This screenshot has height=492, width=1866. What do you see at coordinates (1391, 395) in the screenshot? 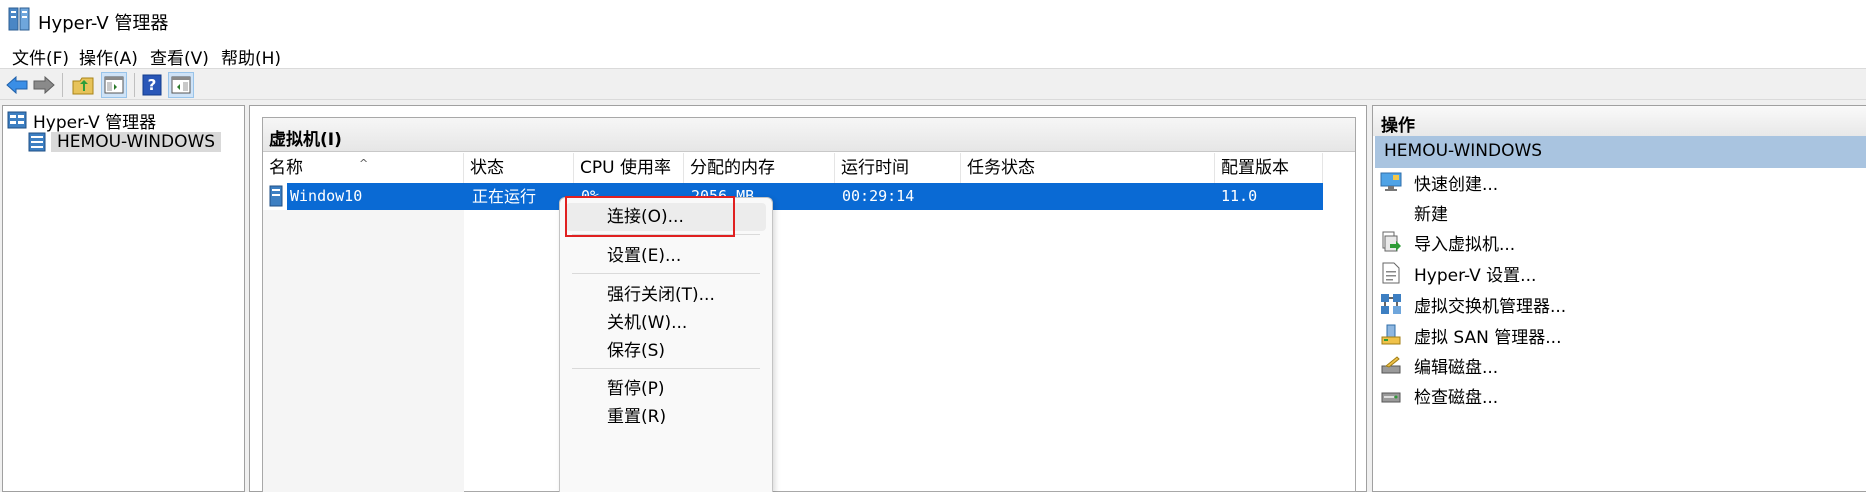
I see `inspect-disk-icon` at bounding box center [1391, 395].